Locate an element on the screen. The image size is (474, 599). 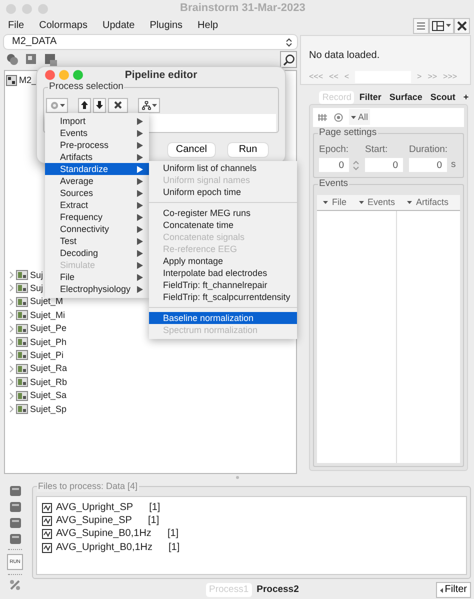
tree-node: Sujet_Pi is located at coordinates (47, 355).